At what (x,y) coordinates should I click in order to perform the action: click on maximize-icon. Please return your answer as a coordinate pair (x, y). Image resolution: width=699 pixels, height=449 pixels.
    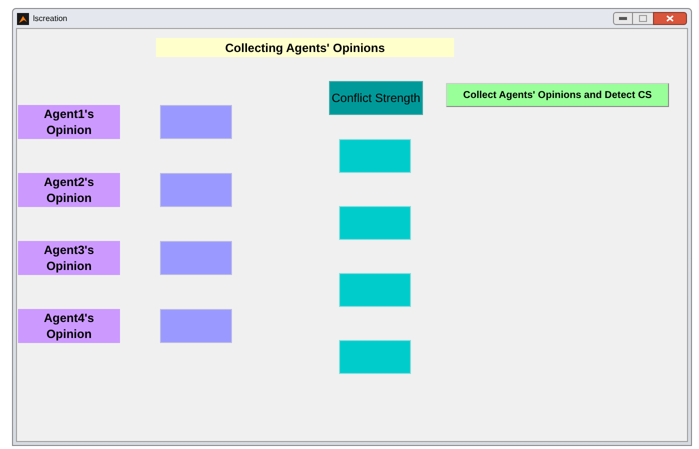
    Looking at the image, I should click on (643, 18).